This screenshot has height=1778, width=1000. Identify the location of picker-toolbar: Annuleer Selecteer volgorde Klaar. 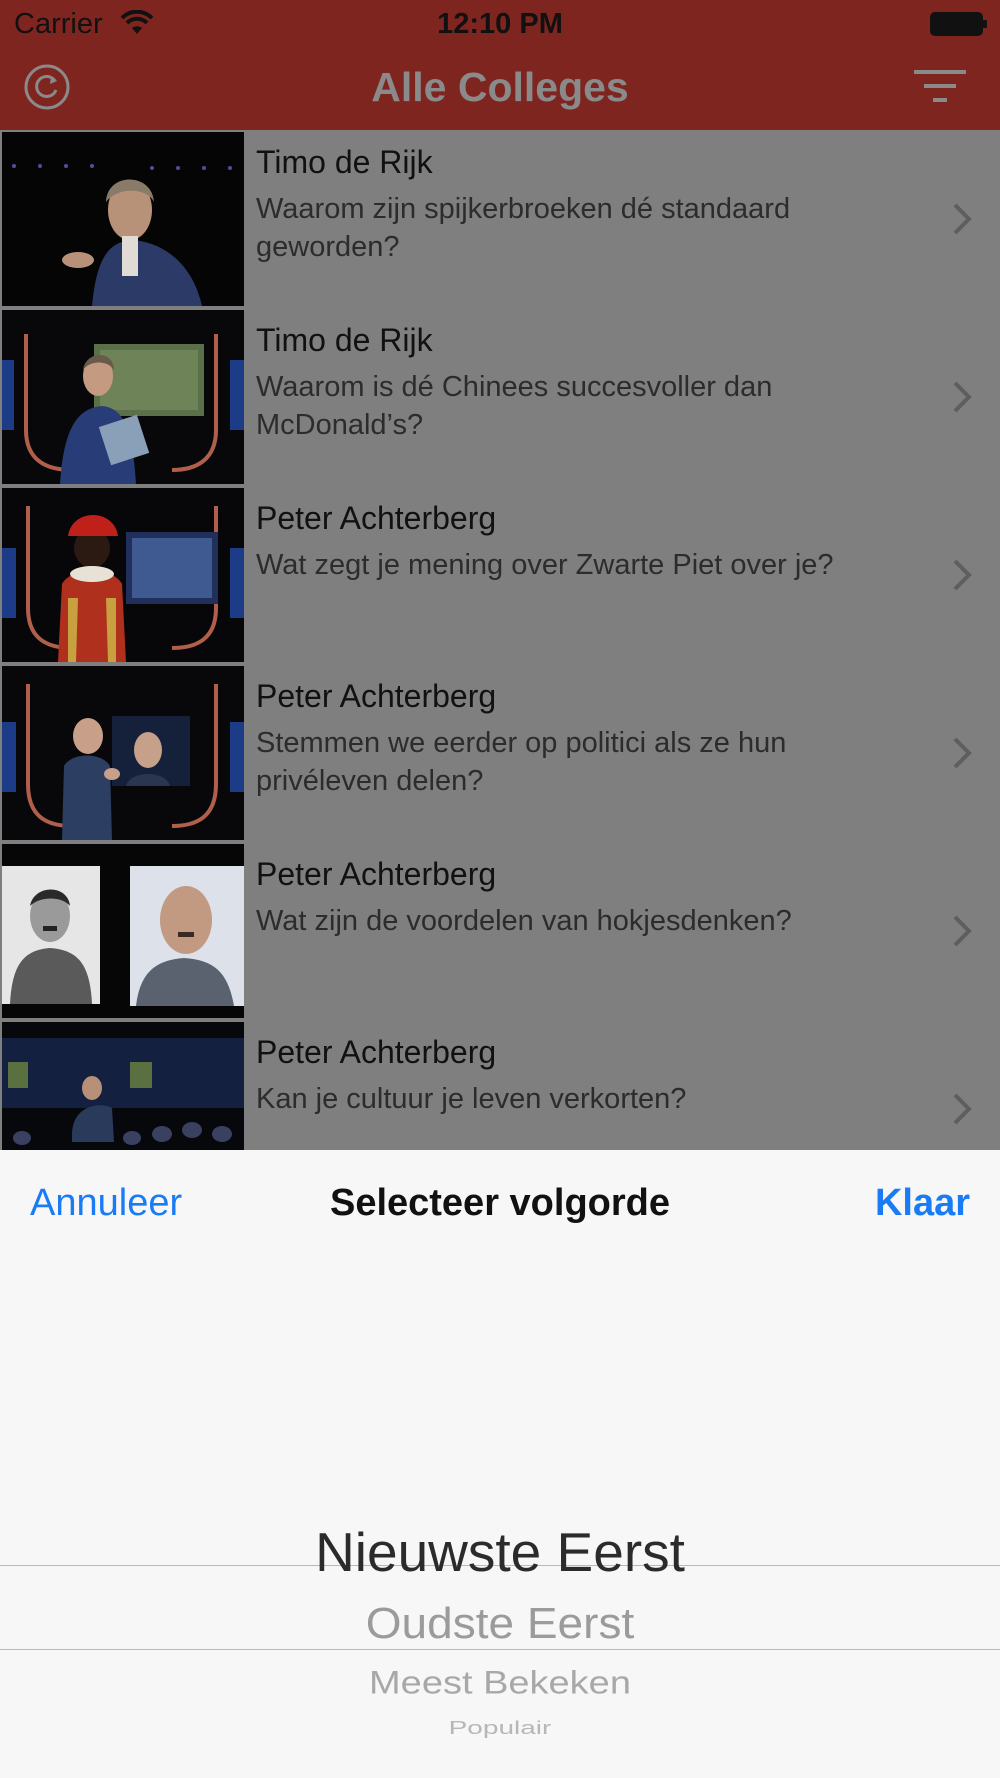
(500, 1201).